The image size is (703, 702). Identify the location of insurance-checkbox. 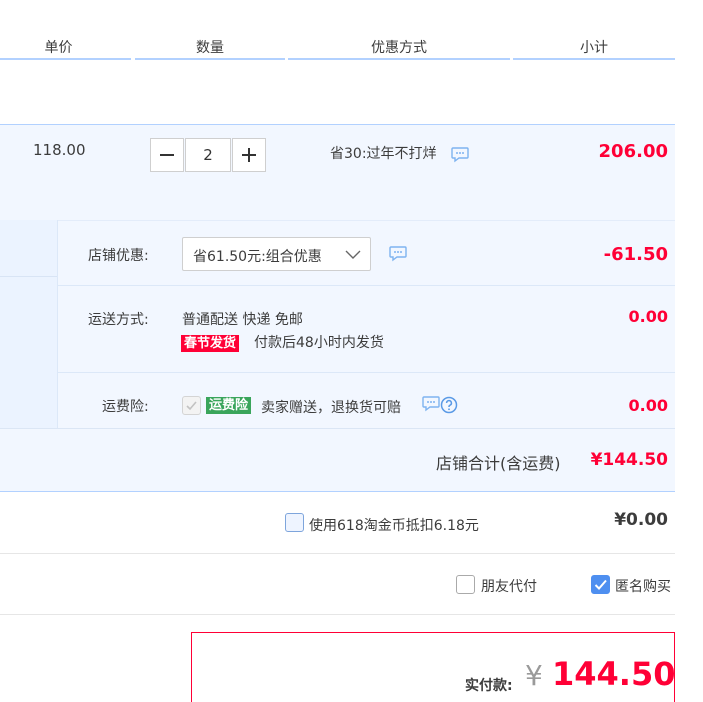
(191, 405).